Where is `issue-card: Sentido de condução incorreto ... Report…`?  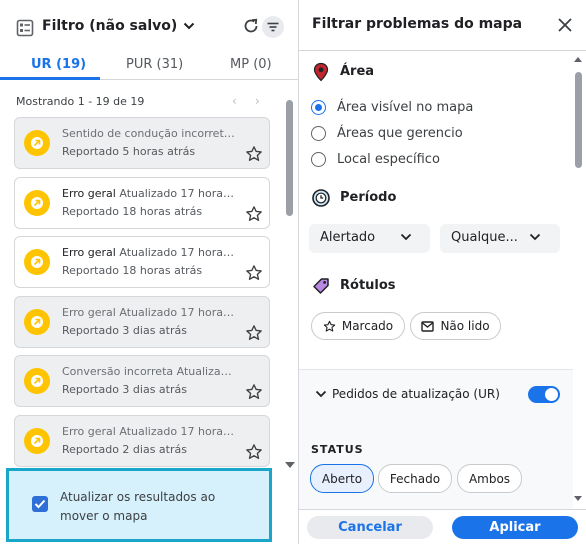 issue-card: Sentido de condução incorreto ... Report… is located at coordinates (142, 143).